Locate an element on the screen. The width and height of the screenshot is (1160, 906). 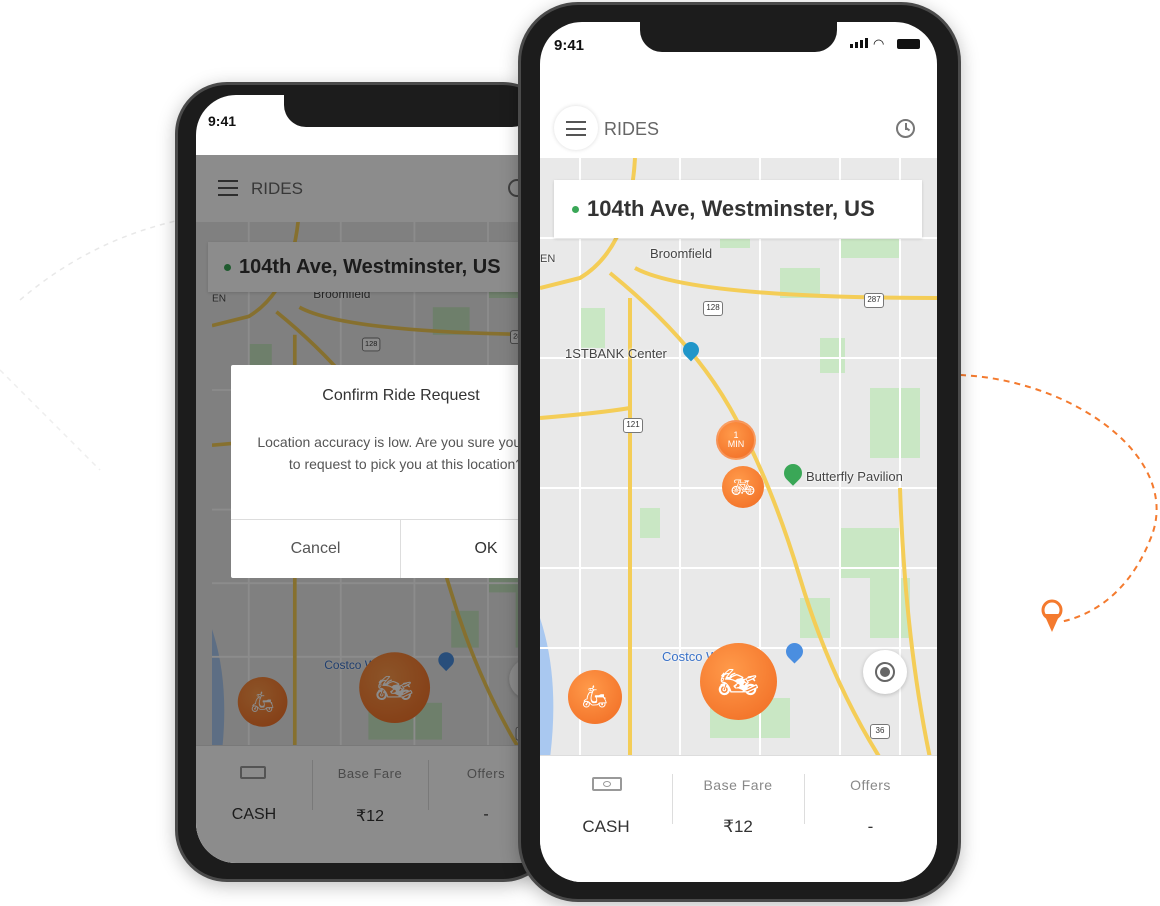
map-label-en: EN is located at coordinates (548, 259).